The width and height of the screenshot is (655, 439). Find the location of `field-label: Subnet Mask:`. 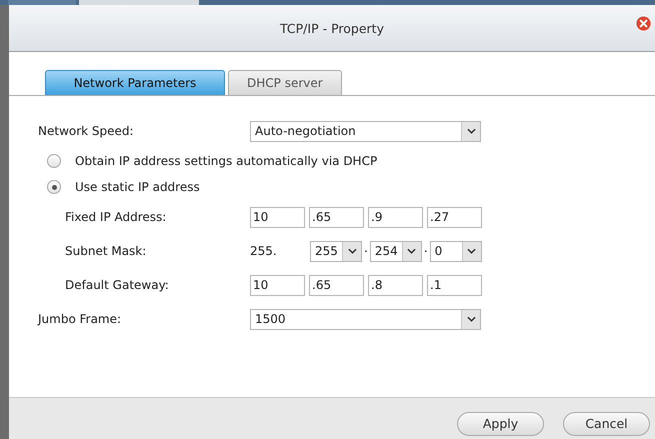

field-label: Subnet Mask: is located at coordinates (106, 251).